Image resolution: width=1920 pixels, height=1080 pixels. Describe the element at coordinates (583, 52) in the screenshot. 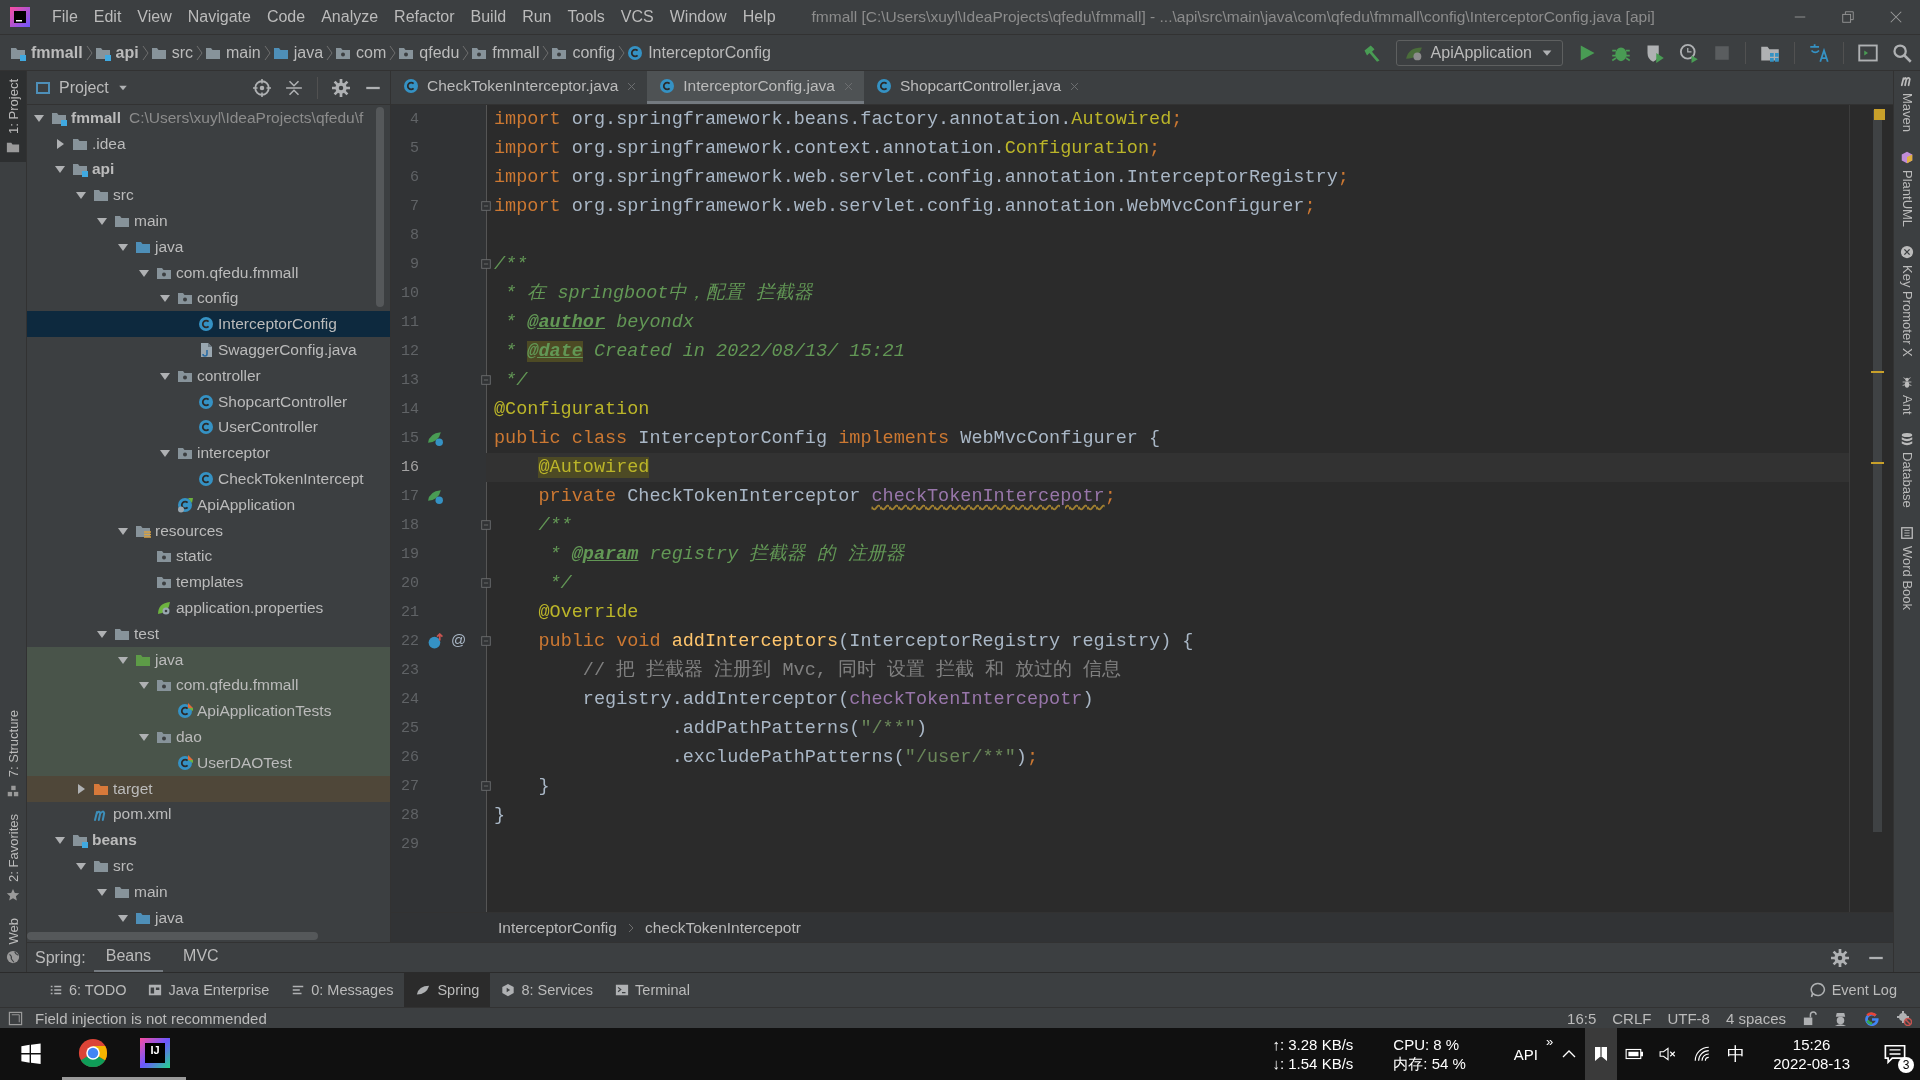

I see `breadcrumb-item: config` at that location.